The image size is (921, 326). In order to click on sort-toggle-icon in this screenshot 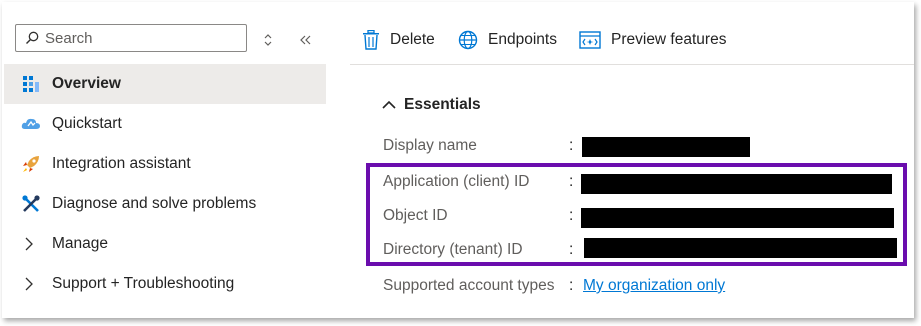, I will do `click(268, 40)`.